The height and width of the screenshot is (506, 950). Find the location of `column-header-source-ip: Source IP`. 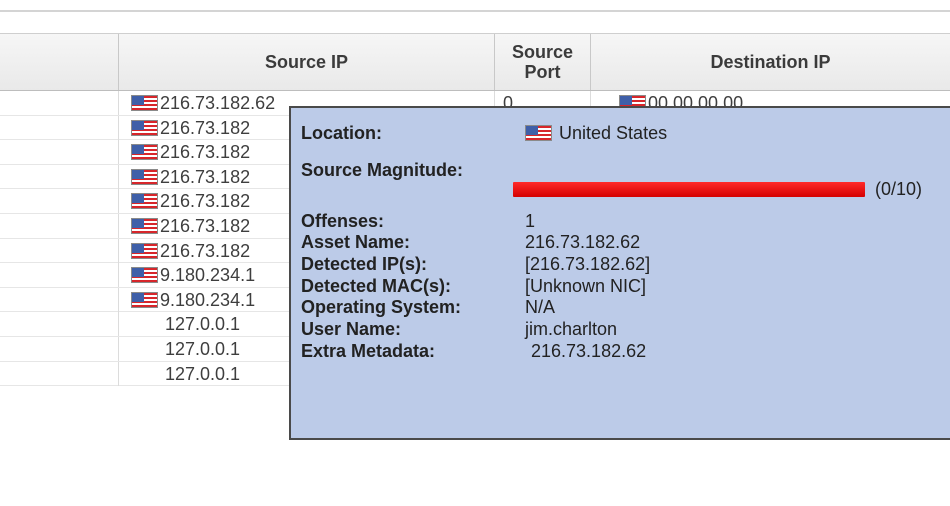

column-header-source-ip: Source IP is located at coordinates (306, 62).